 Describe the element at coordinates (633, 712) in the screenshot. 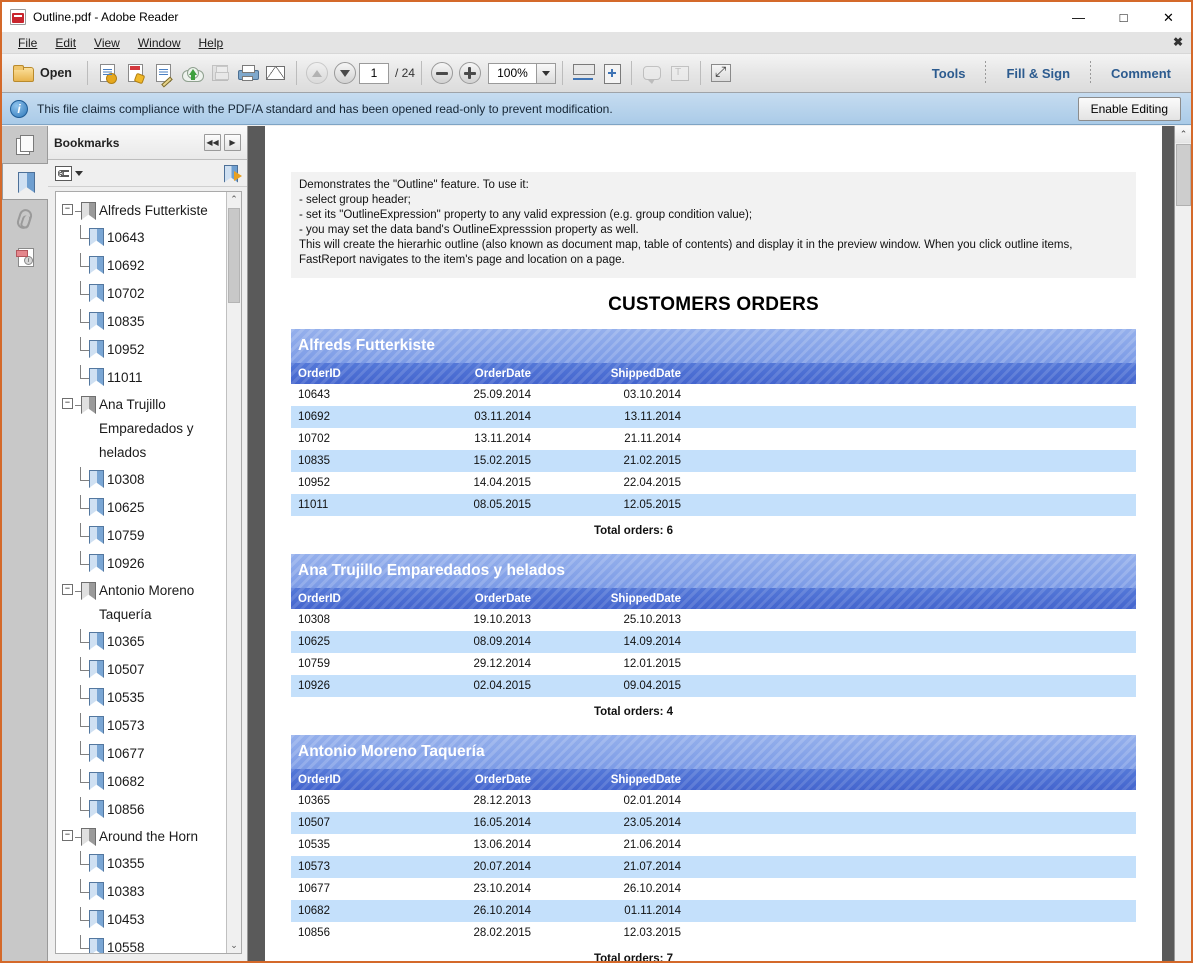

I see `group-total-label: Total orders: 4` at that location.